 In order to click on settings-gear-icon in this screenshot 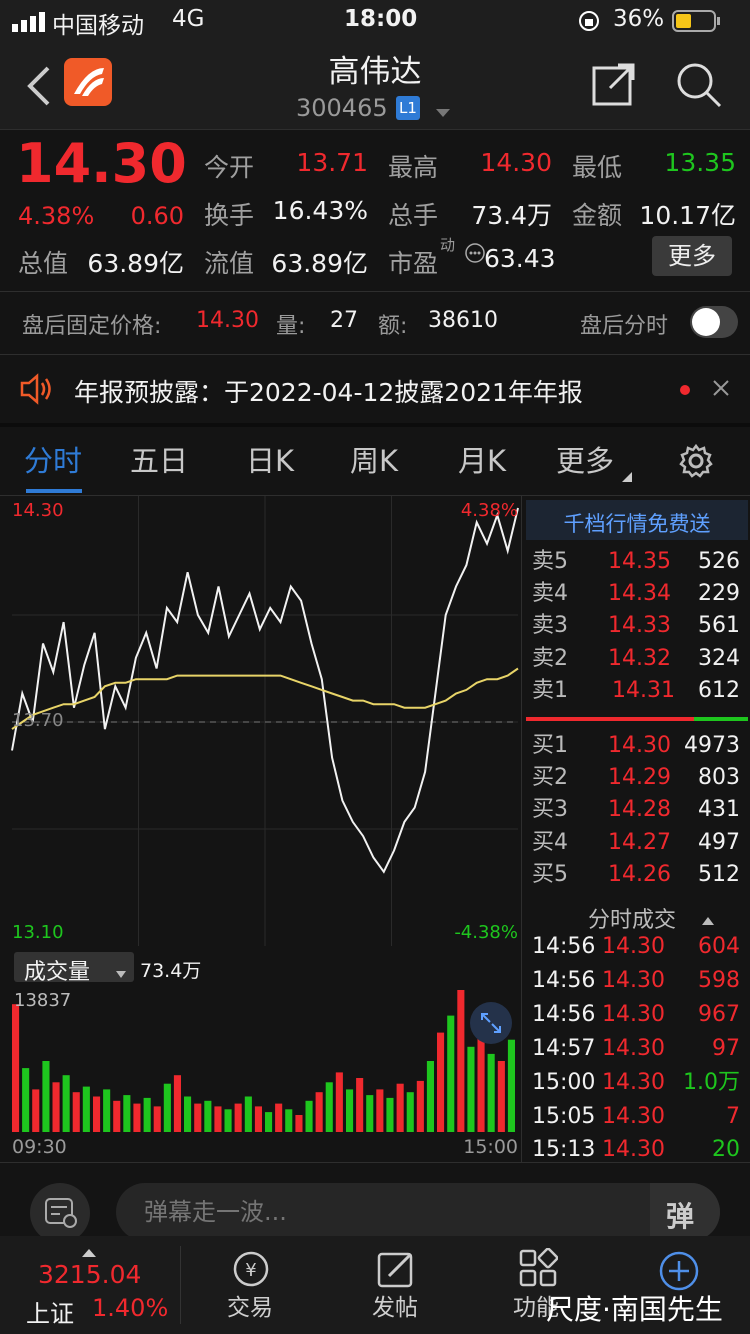, I will do `click(696, 463)`.